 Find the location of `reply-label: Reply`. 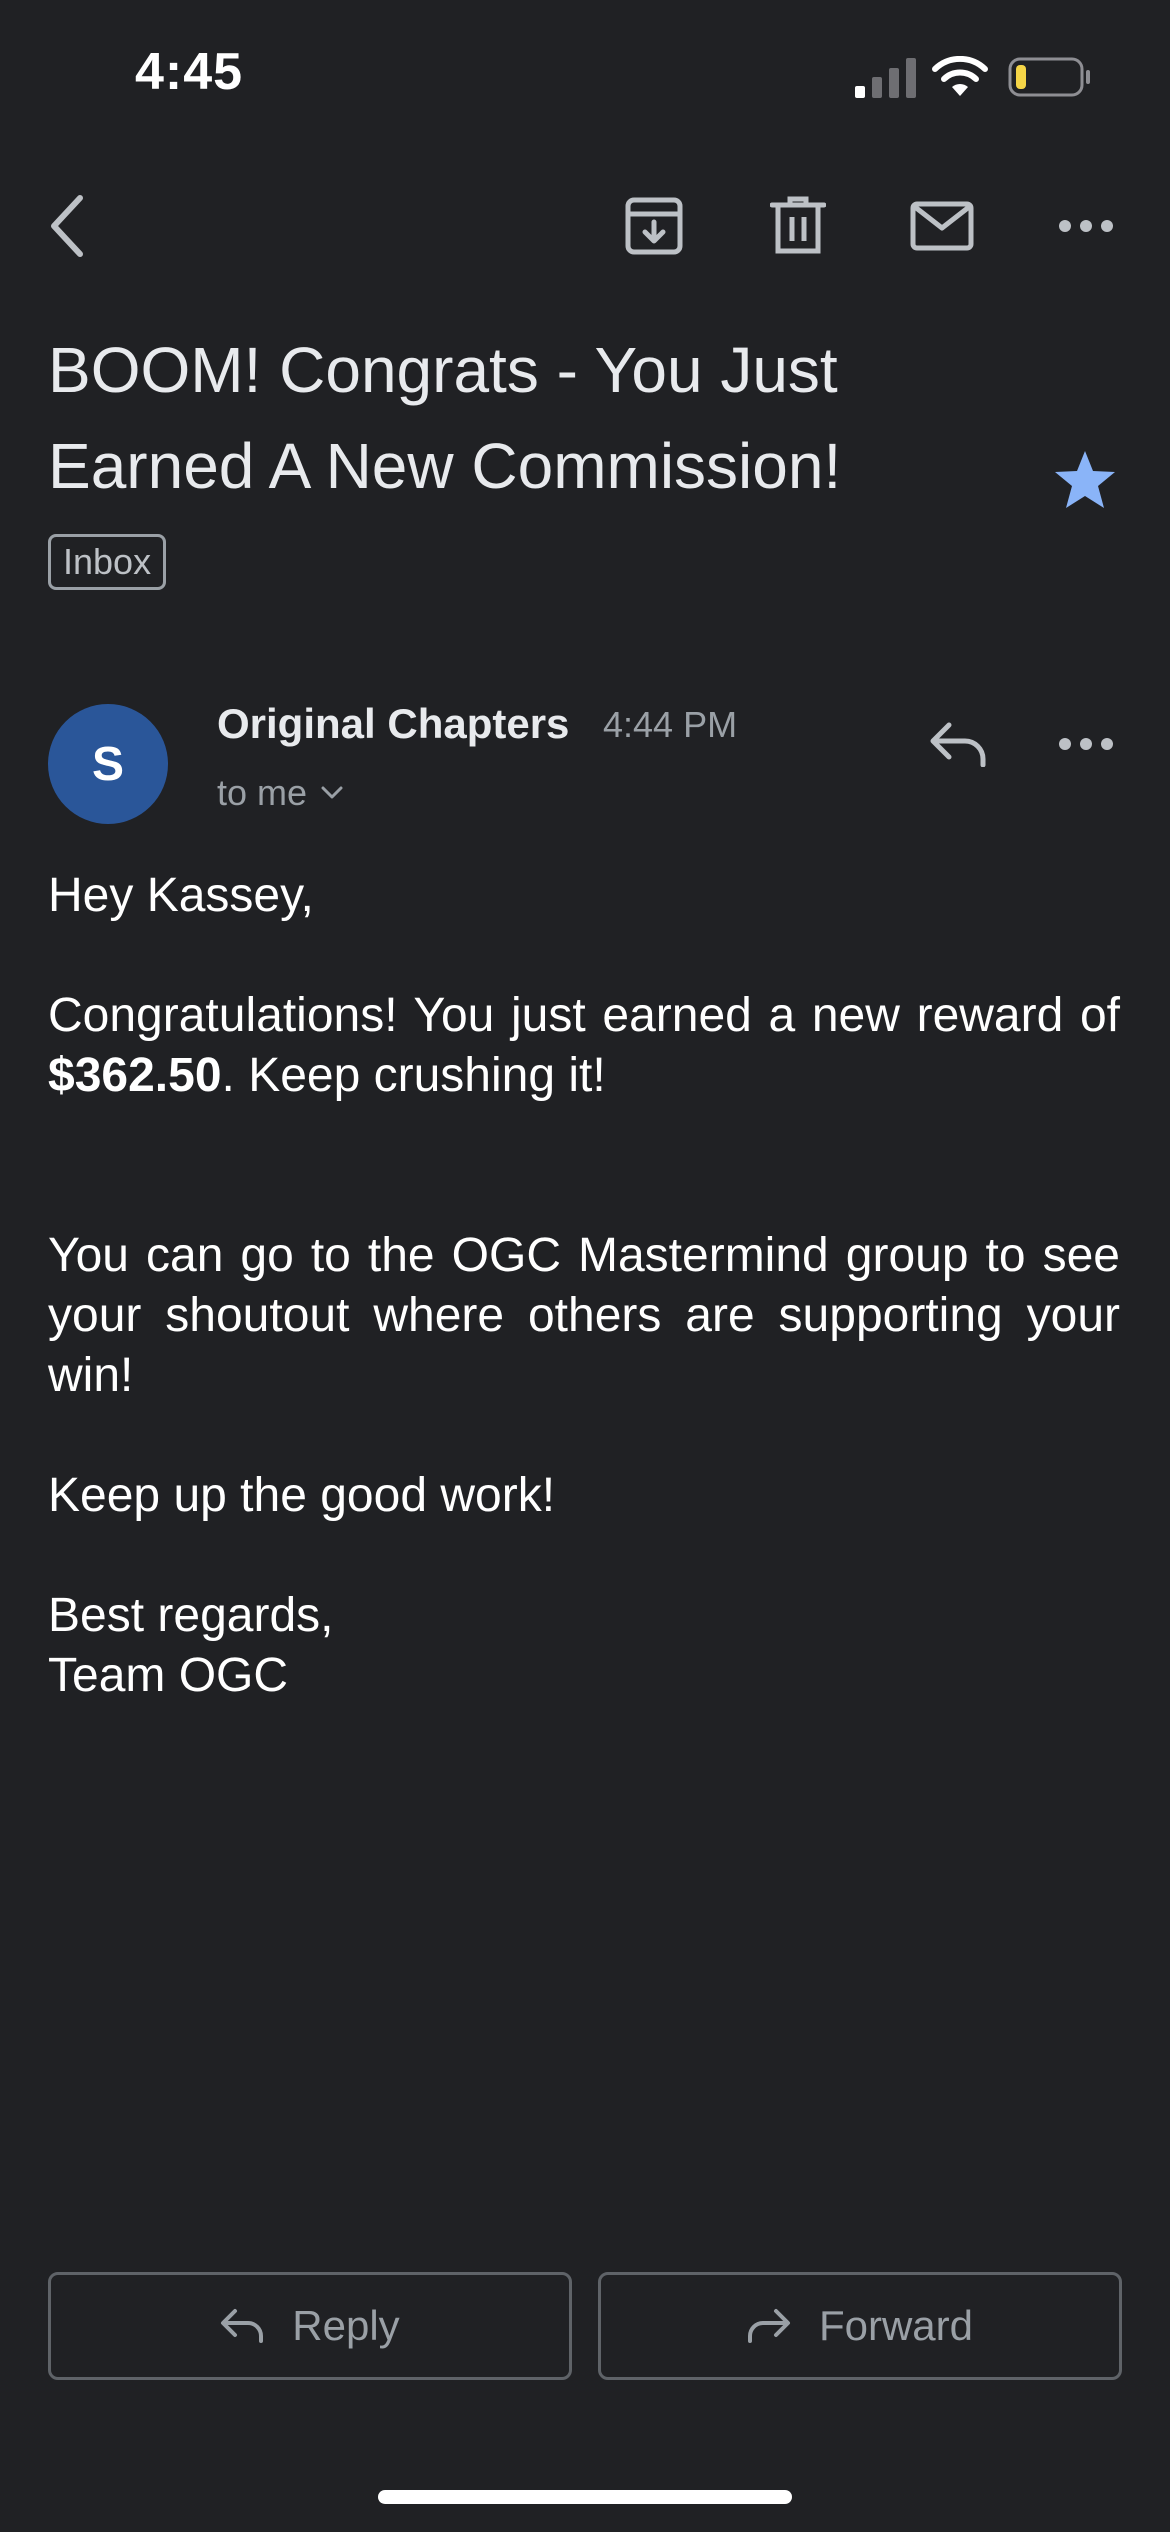

reply-label: Reply is located at coordinates (346, 2325).